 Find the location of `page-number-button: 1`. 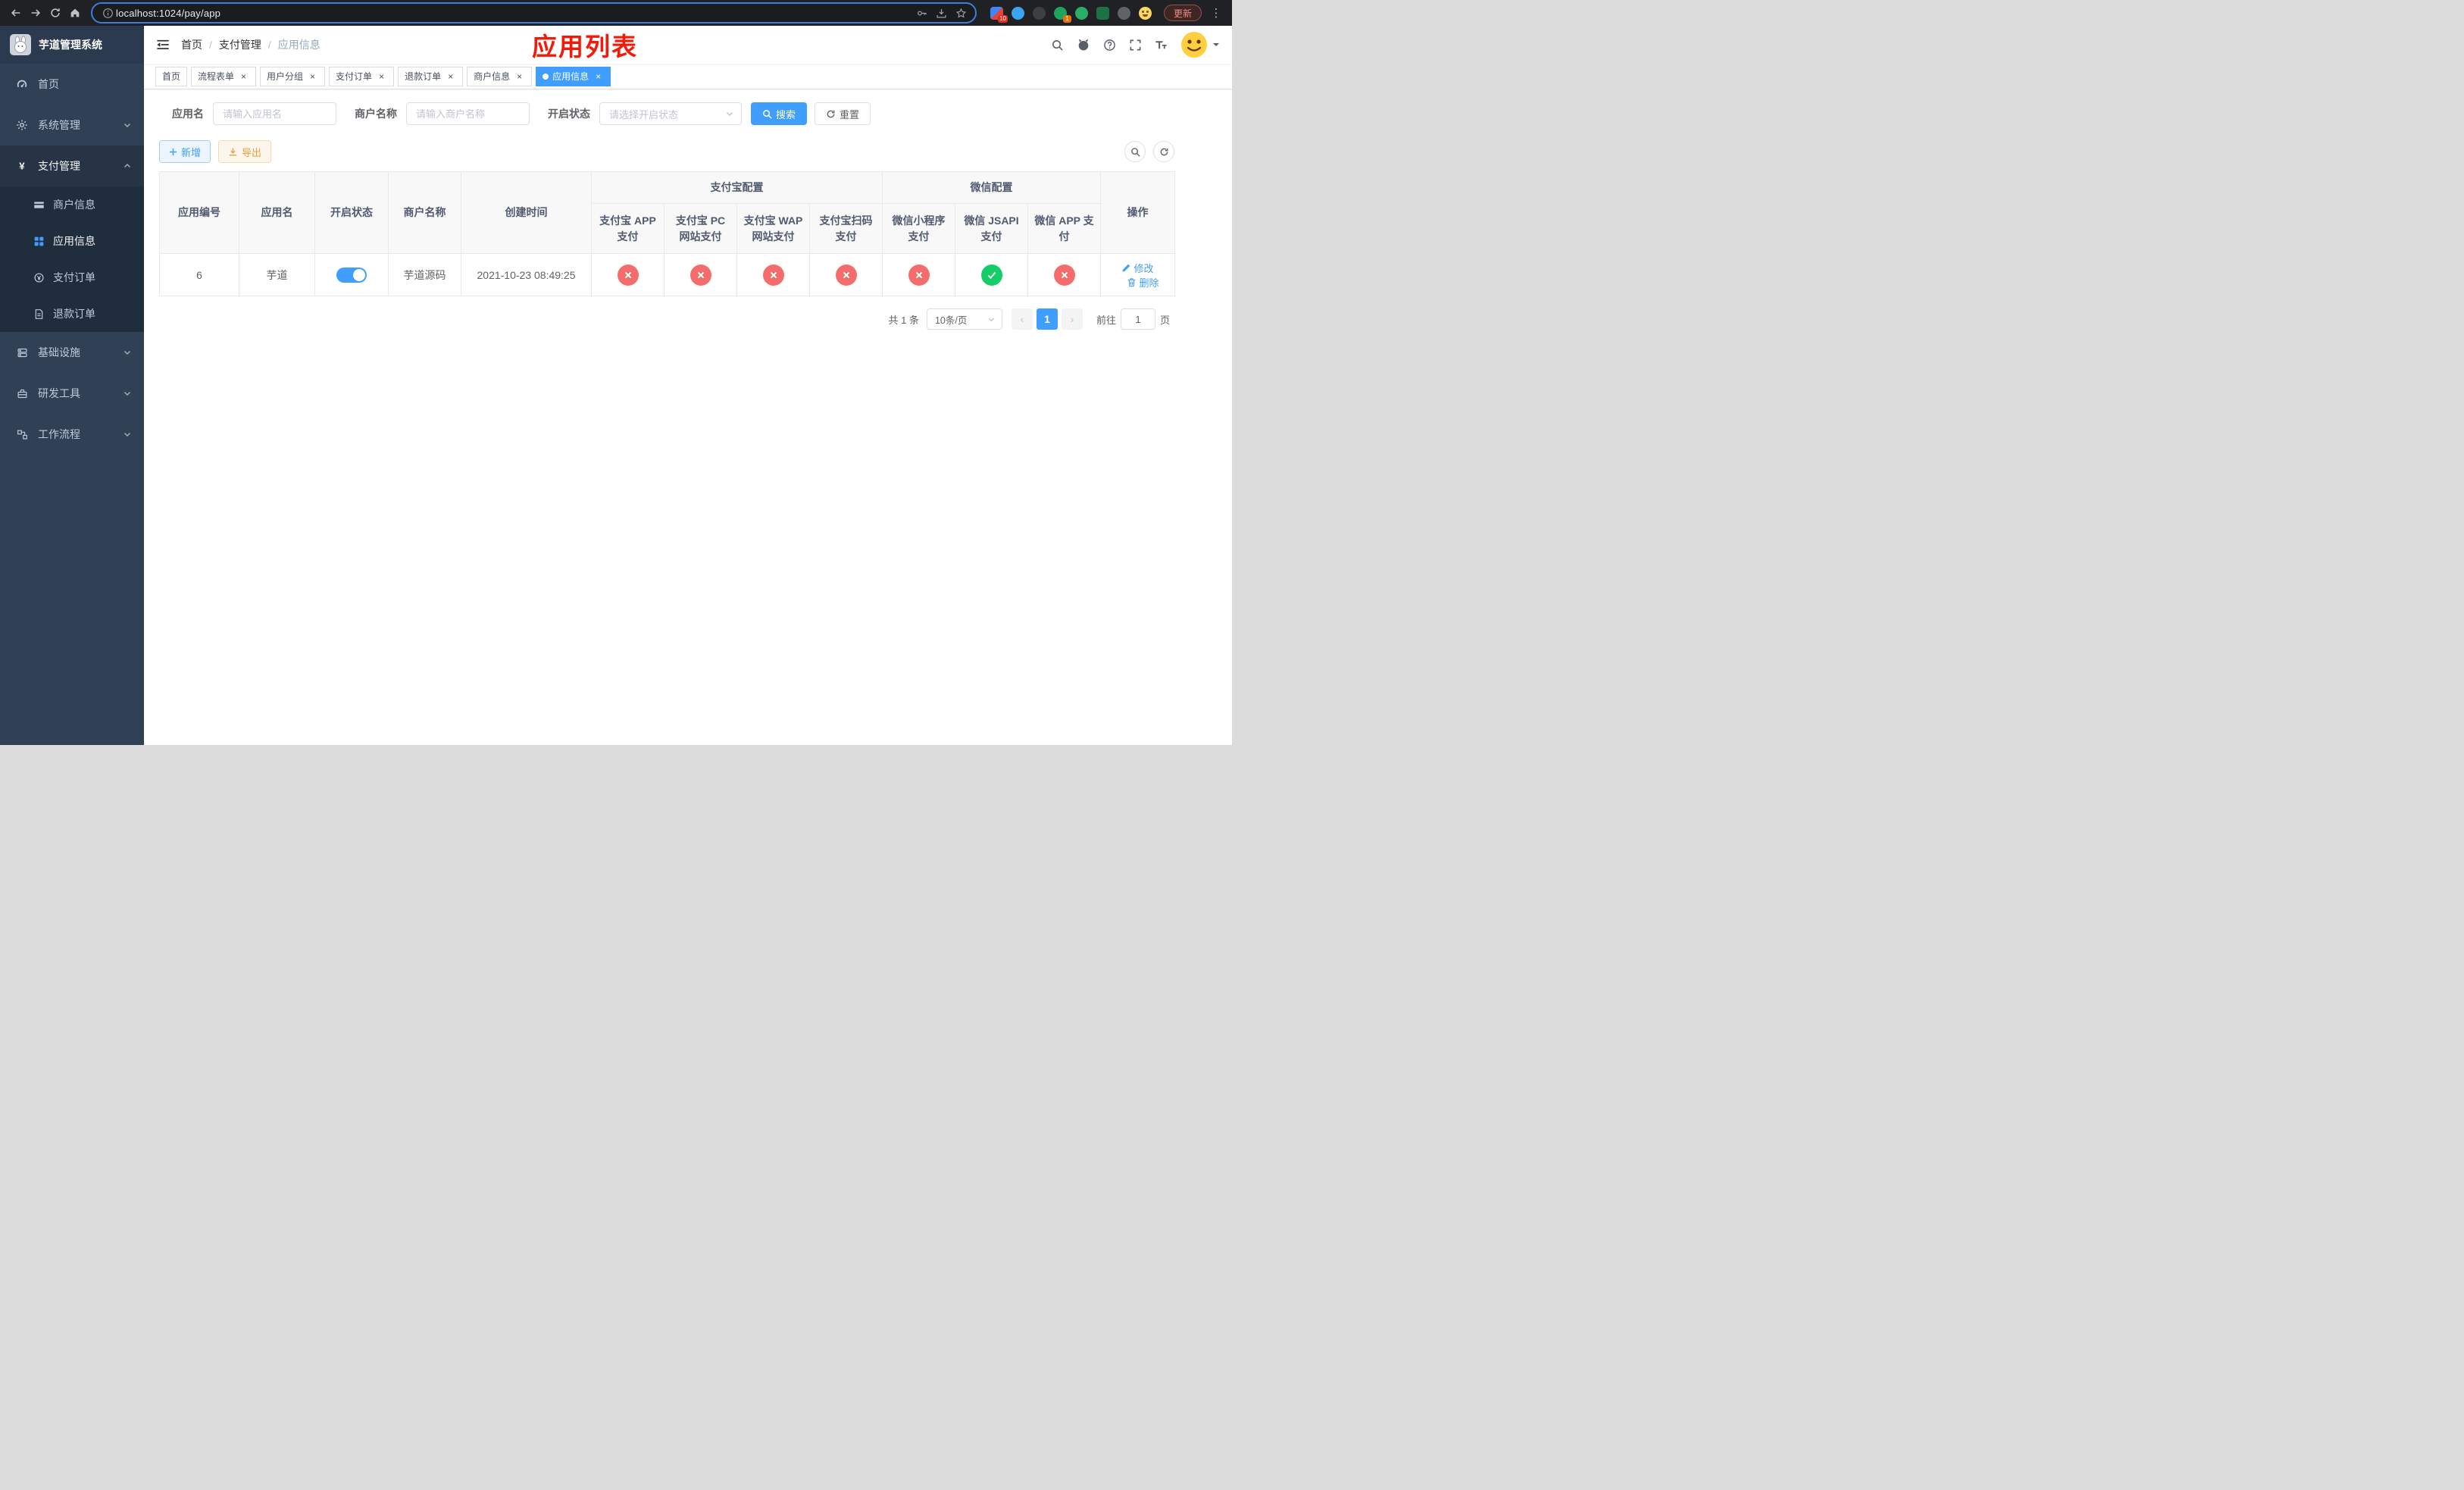

page-number-button: 1 is located at coordinates (1047, 319).